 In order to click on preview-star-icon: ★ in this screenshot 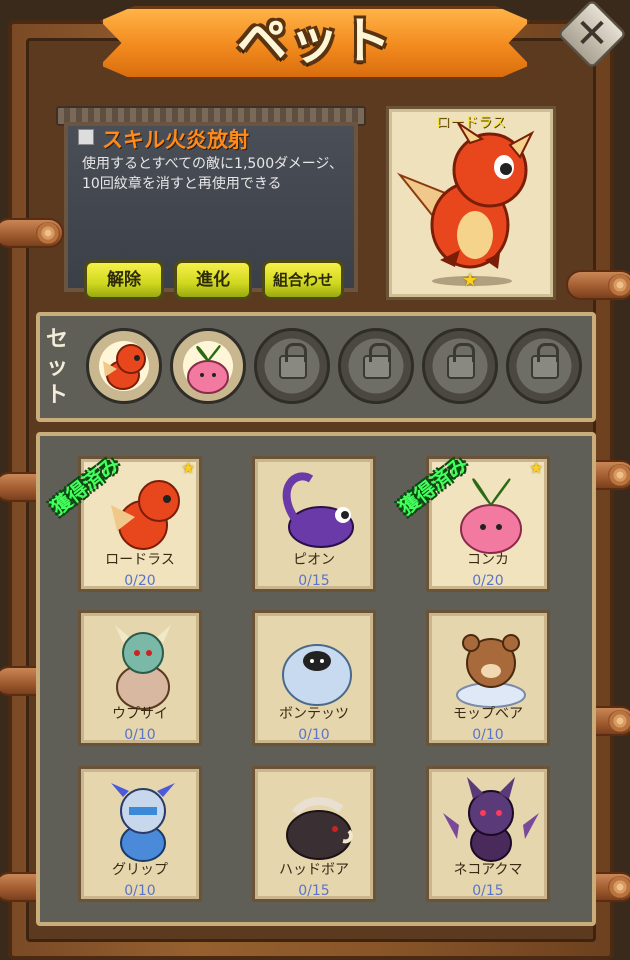, I will do `click(470, 280)`.